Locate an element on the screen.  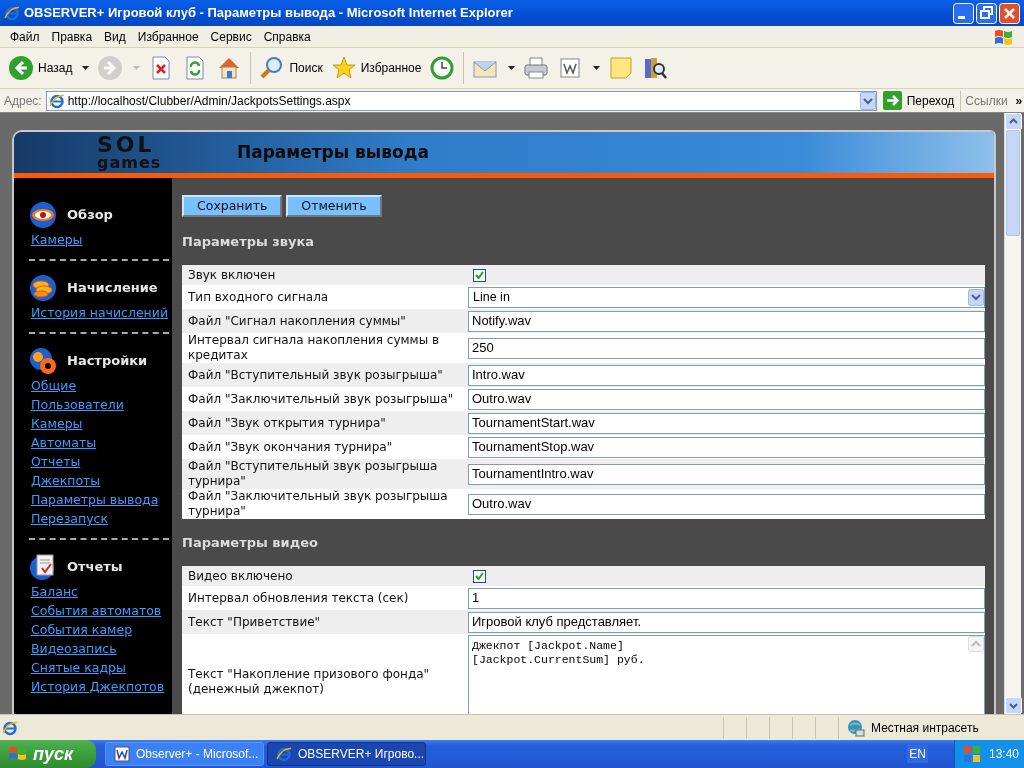
menu-item: Справка is located at coordinates (287, 36).